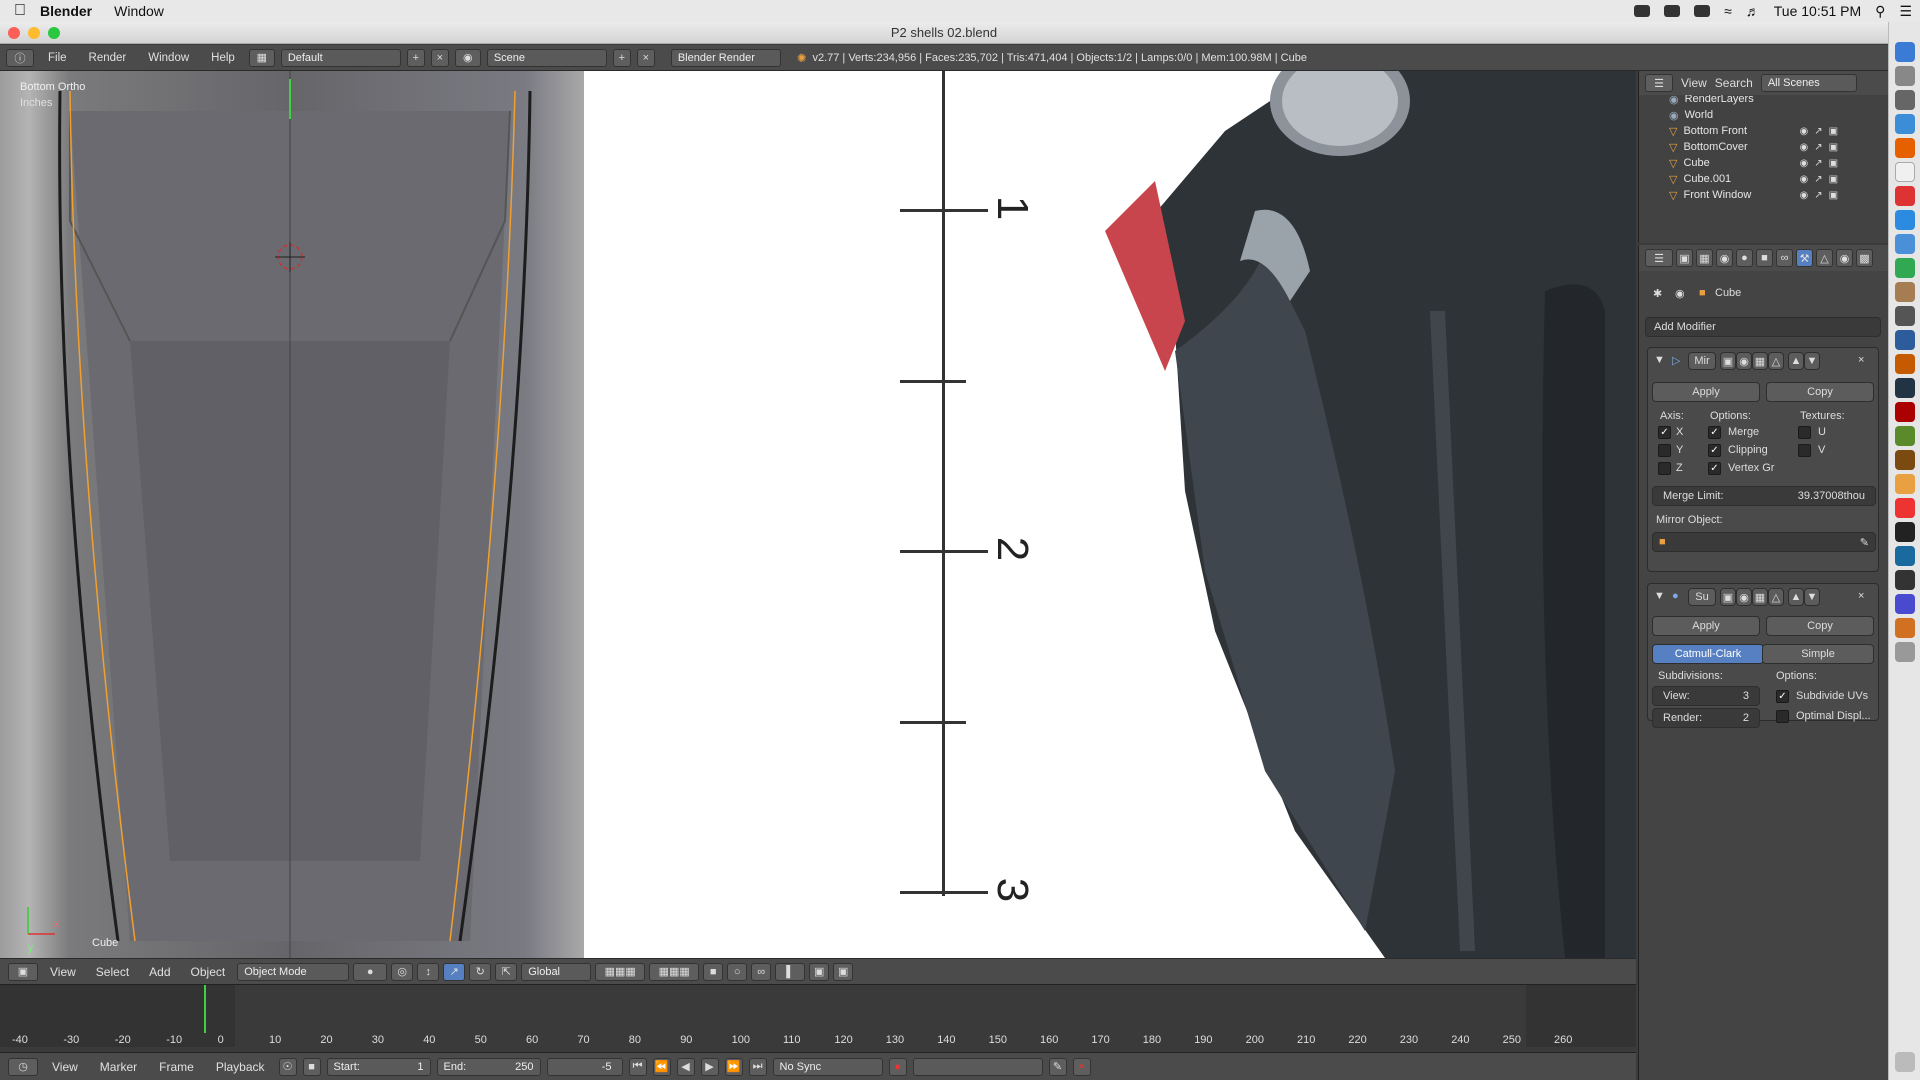 The width and height of the screenshot is (1920, 1080). I want to click on eyedropper-icon: ✎, so click(1864, 542).